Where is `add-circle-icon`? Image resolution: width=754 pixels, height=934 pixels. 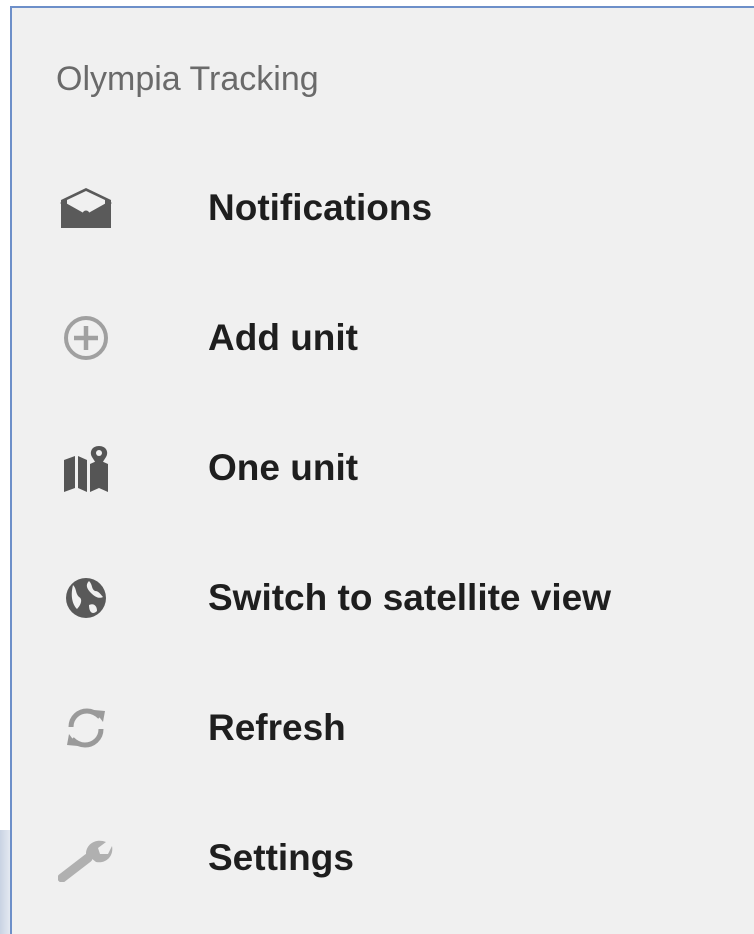 add-circle-icon is located at coordinates (86, 338).